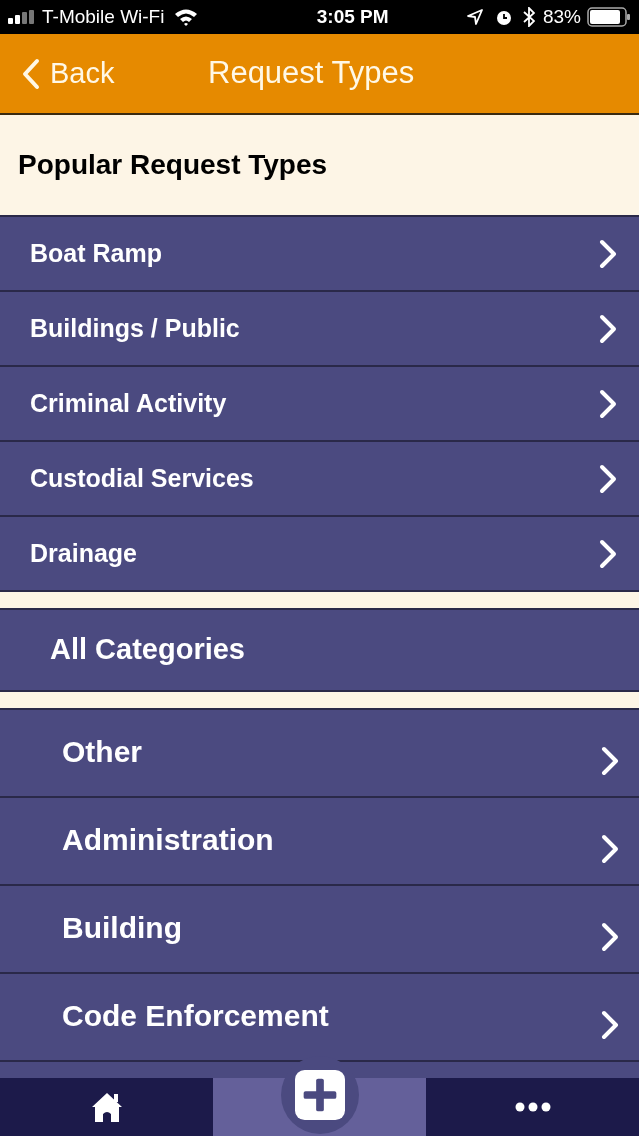 The width and height of the screenshot is (639, 1136). What do you see at coordinates (561, 16) in the screenshot?
I see `battery-percent-text: 83%` at bounding box center [561, 16].